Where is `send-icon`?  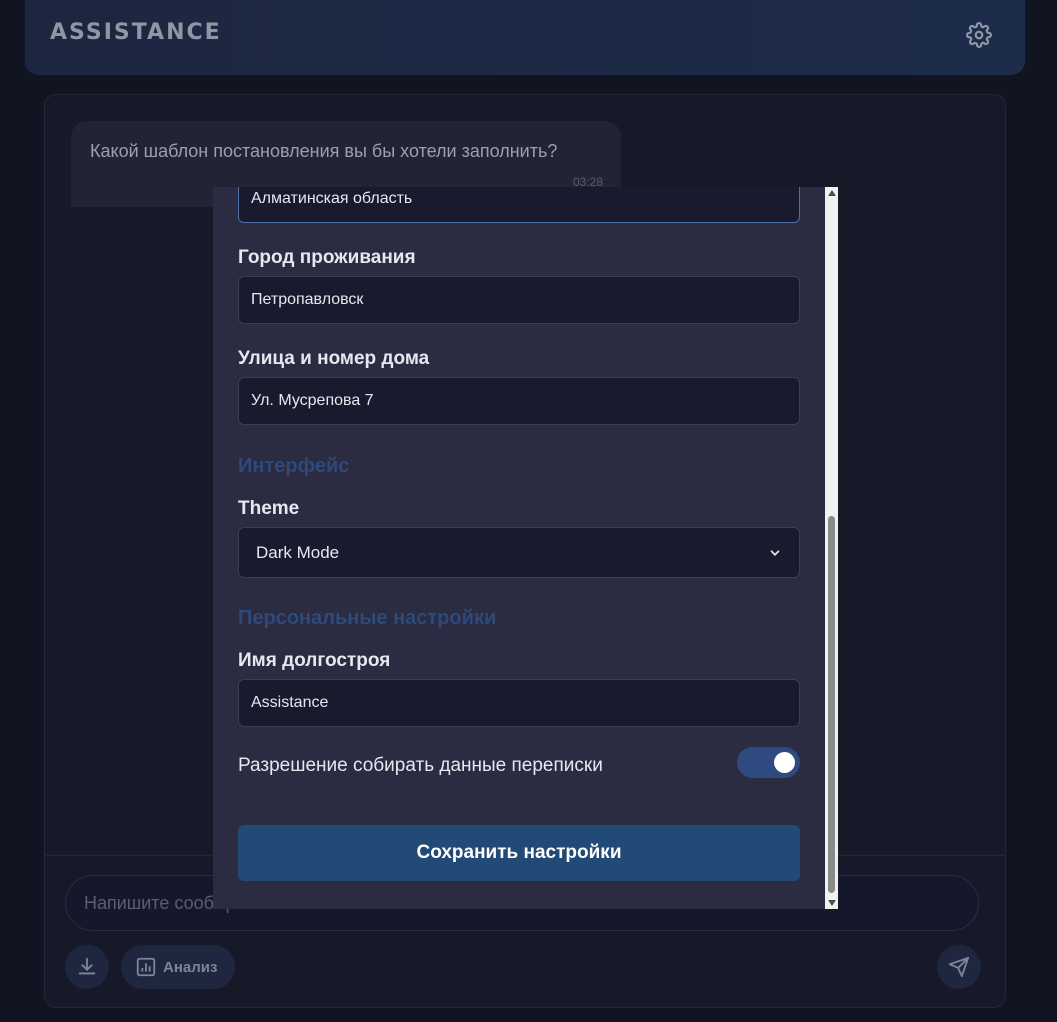
send-icon is located at coordinates (959, 967).